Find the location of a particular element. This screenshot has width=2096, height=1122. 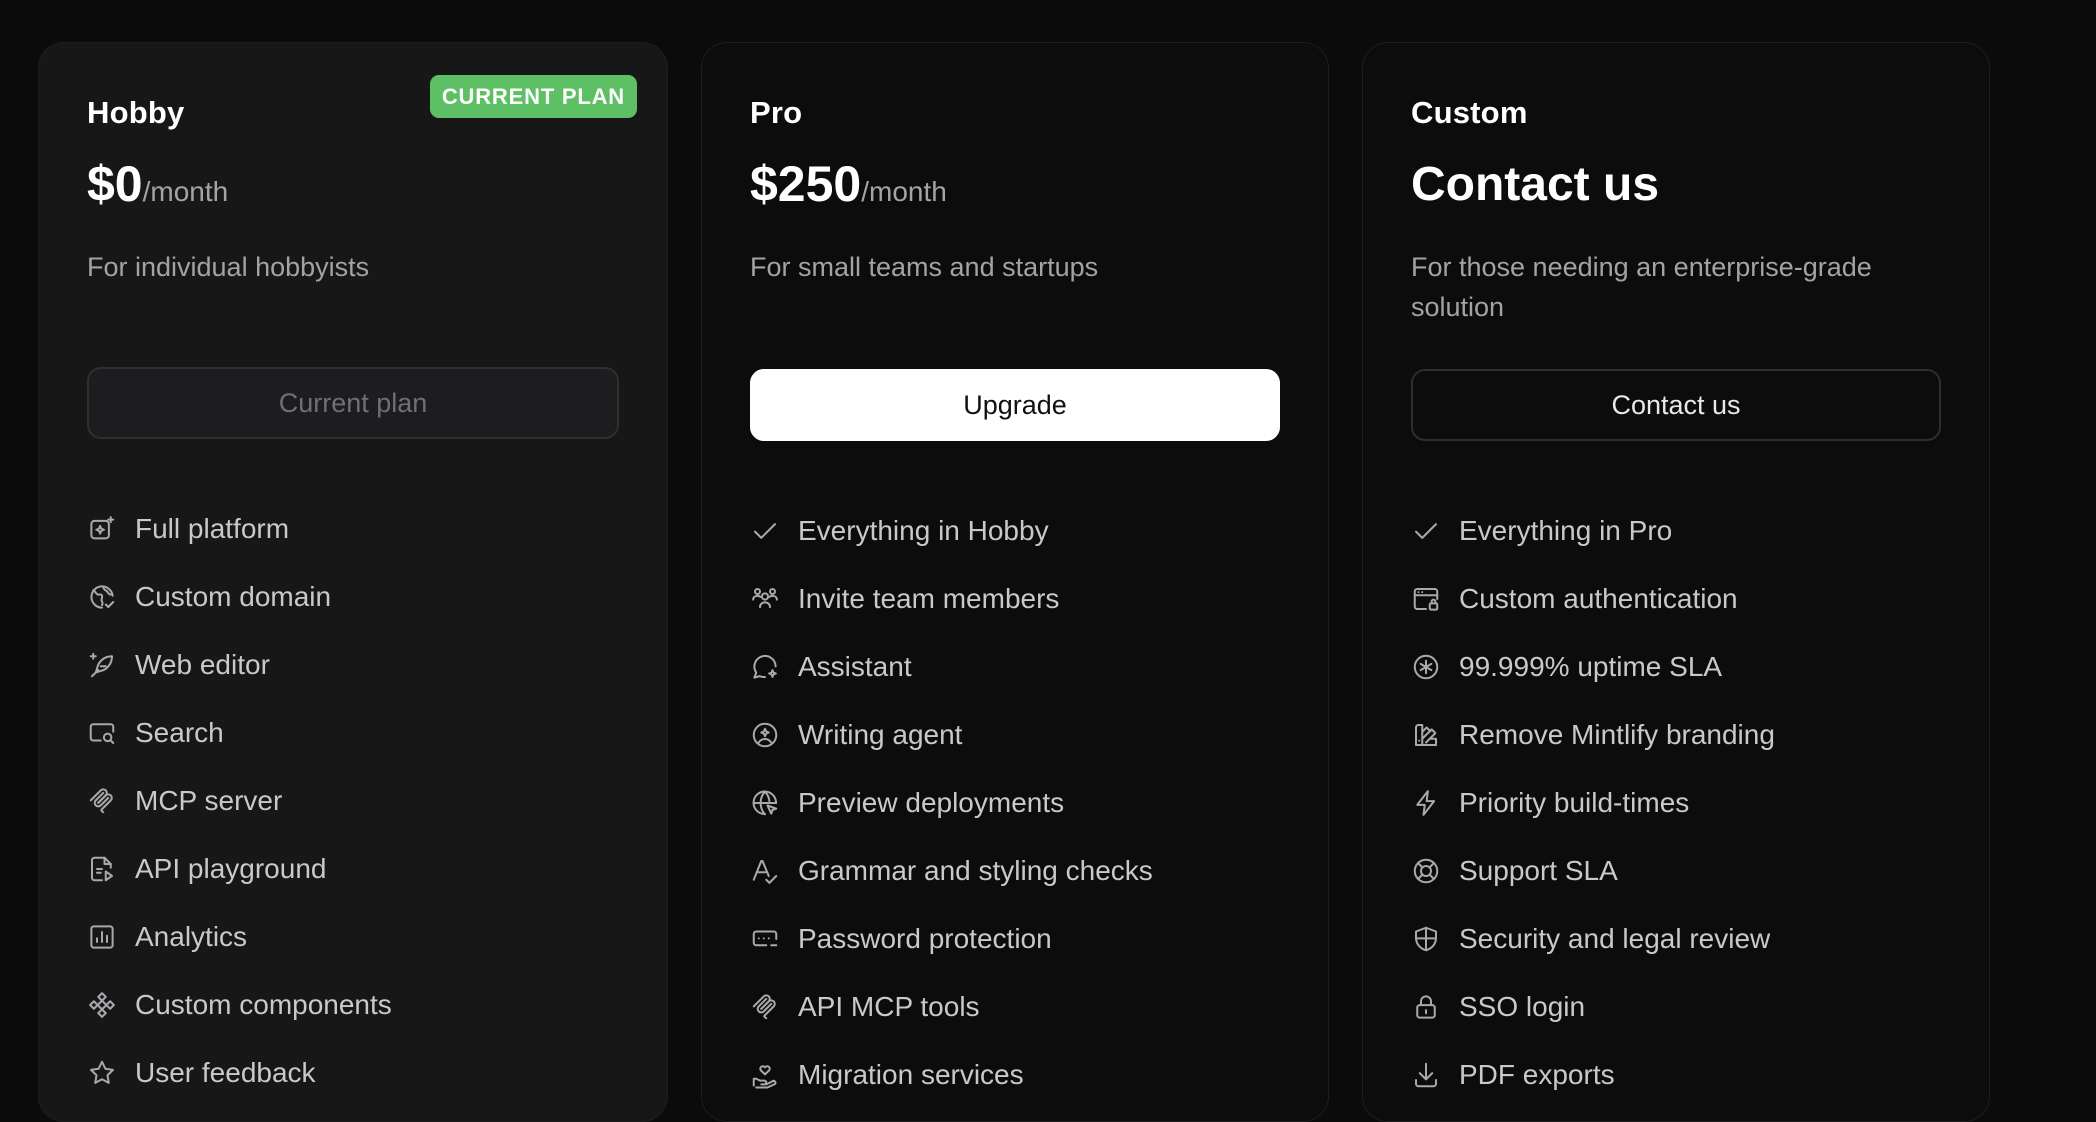

feature-item: Writing agent is located at coordinates (951, 735).